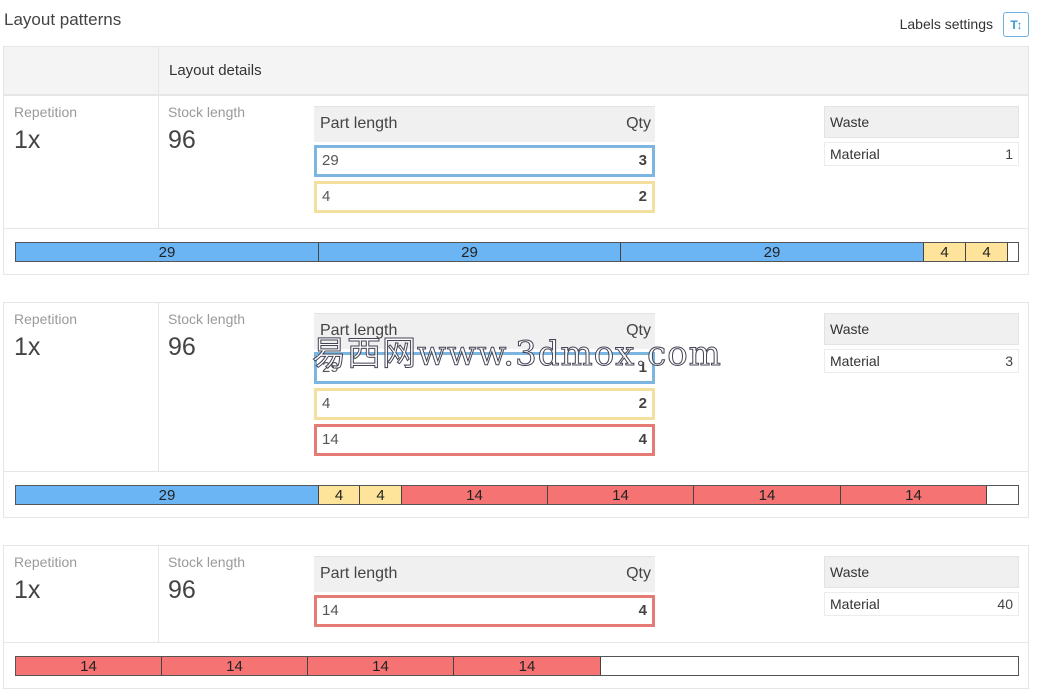 Image resolution: width=1041 pixels, height=697 pixels. Describe the element at coordinates (642, 367) in the screenshot. I see `part-qty-value: 1` at that location.